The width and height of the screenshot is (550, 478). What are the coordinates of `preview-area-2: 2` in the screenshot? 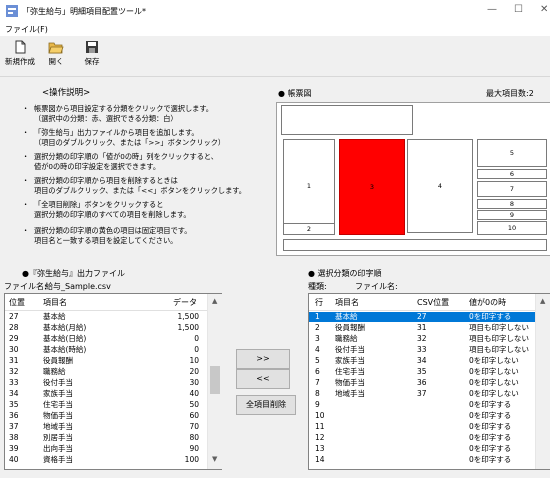 It's located at (309, 229).